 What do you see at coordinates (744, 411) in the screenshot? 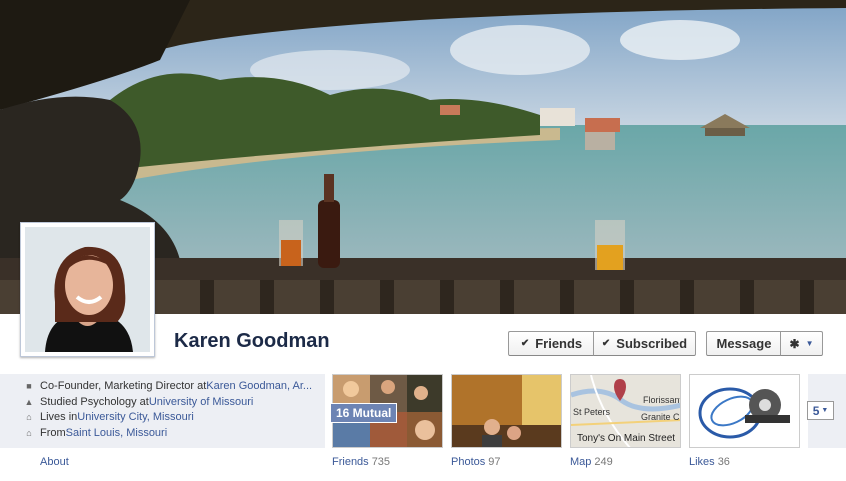
I see `likes-thumbnail` at bounding box center [744, 411].